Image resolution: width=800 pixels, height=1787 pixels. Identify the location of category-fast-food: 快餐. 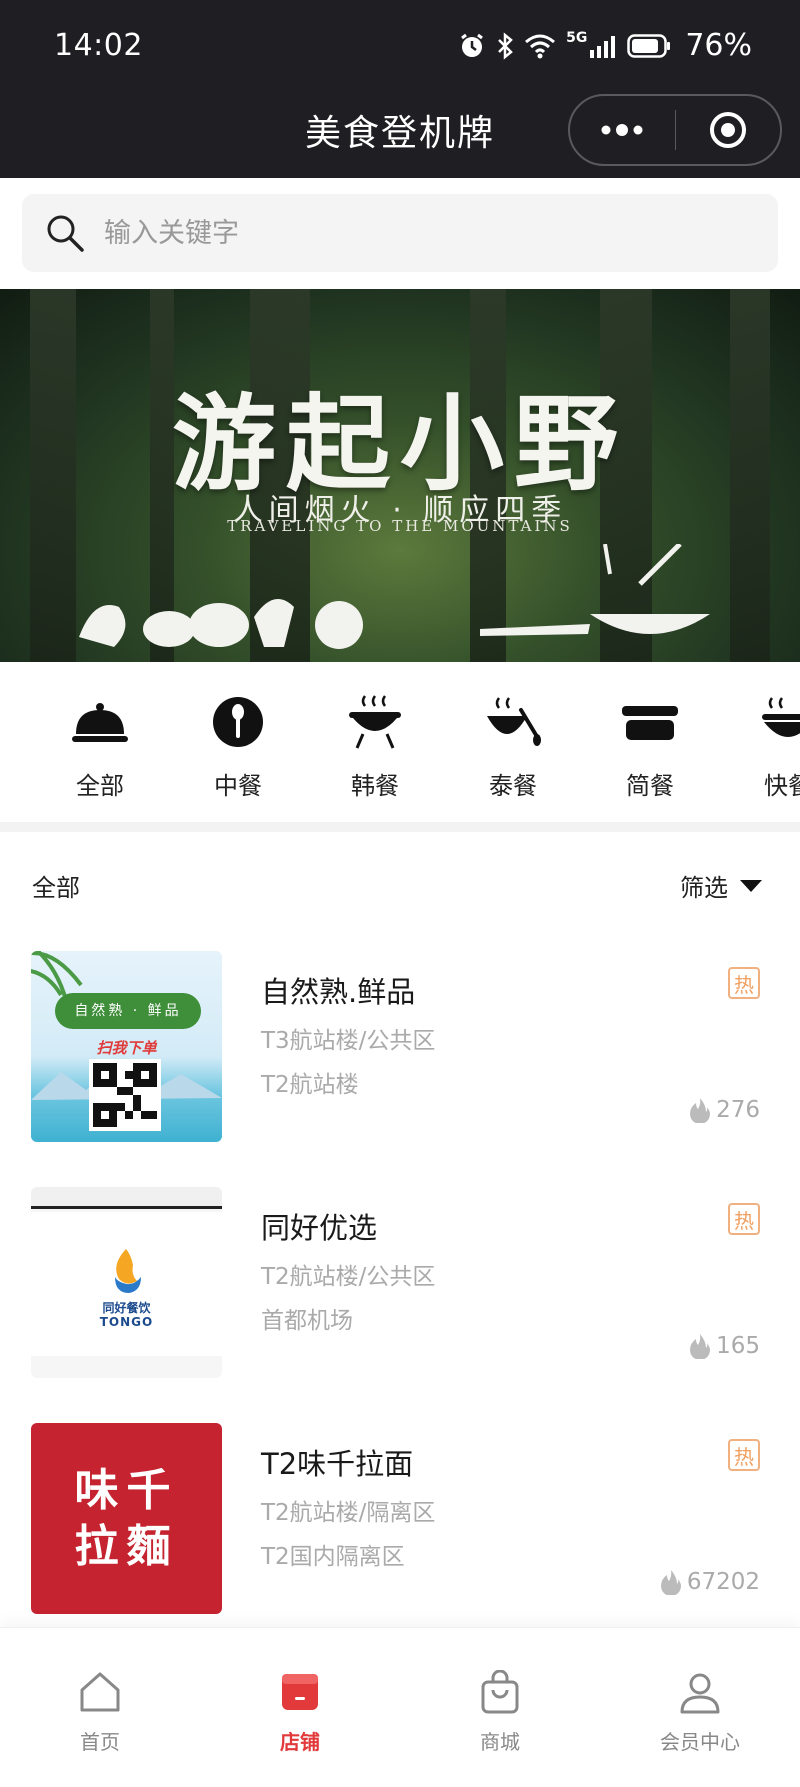
(764, 746).